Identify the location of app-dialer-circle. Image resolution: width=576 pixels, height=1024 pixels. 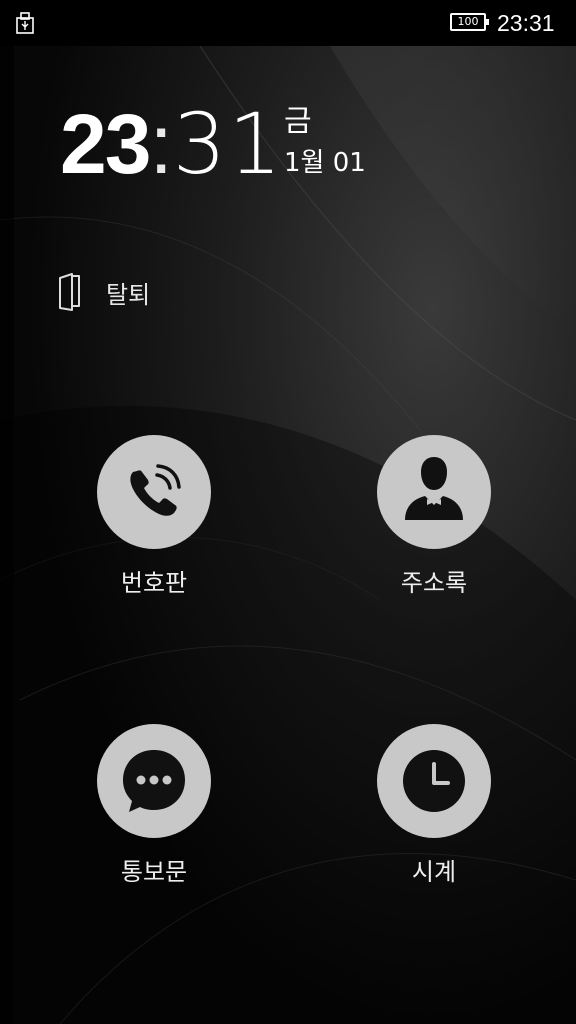
(154, 492).